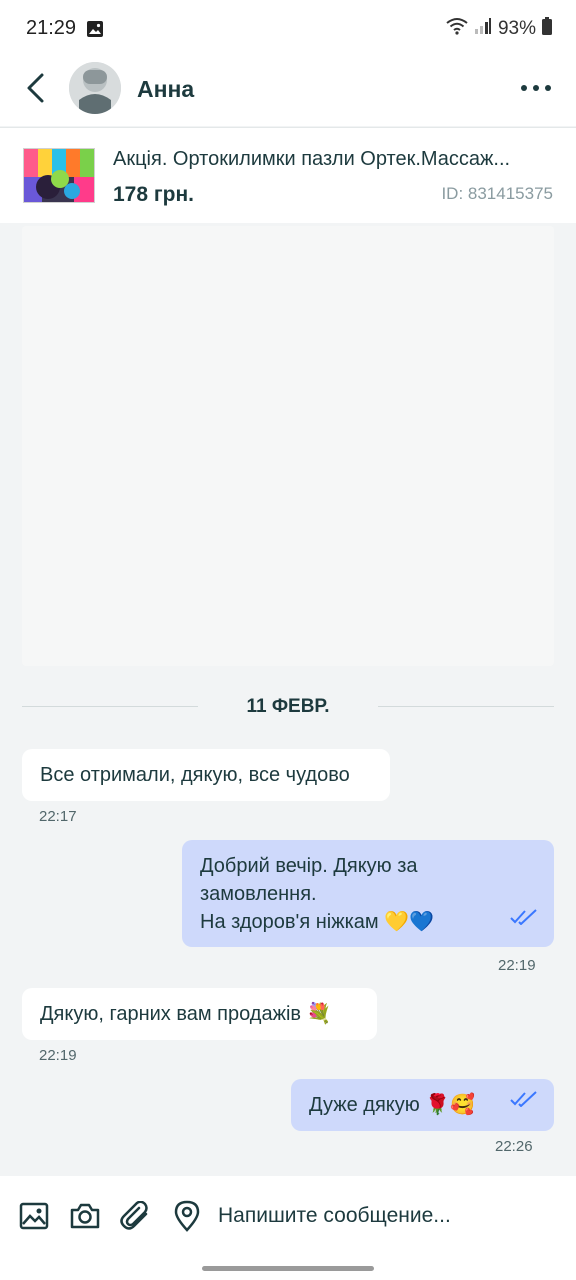 The image size is (576, 1280). I want to click on back-button, so click(35, 90).